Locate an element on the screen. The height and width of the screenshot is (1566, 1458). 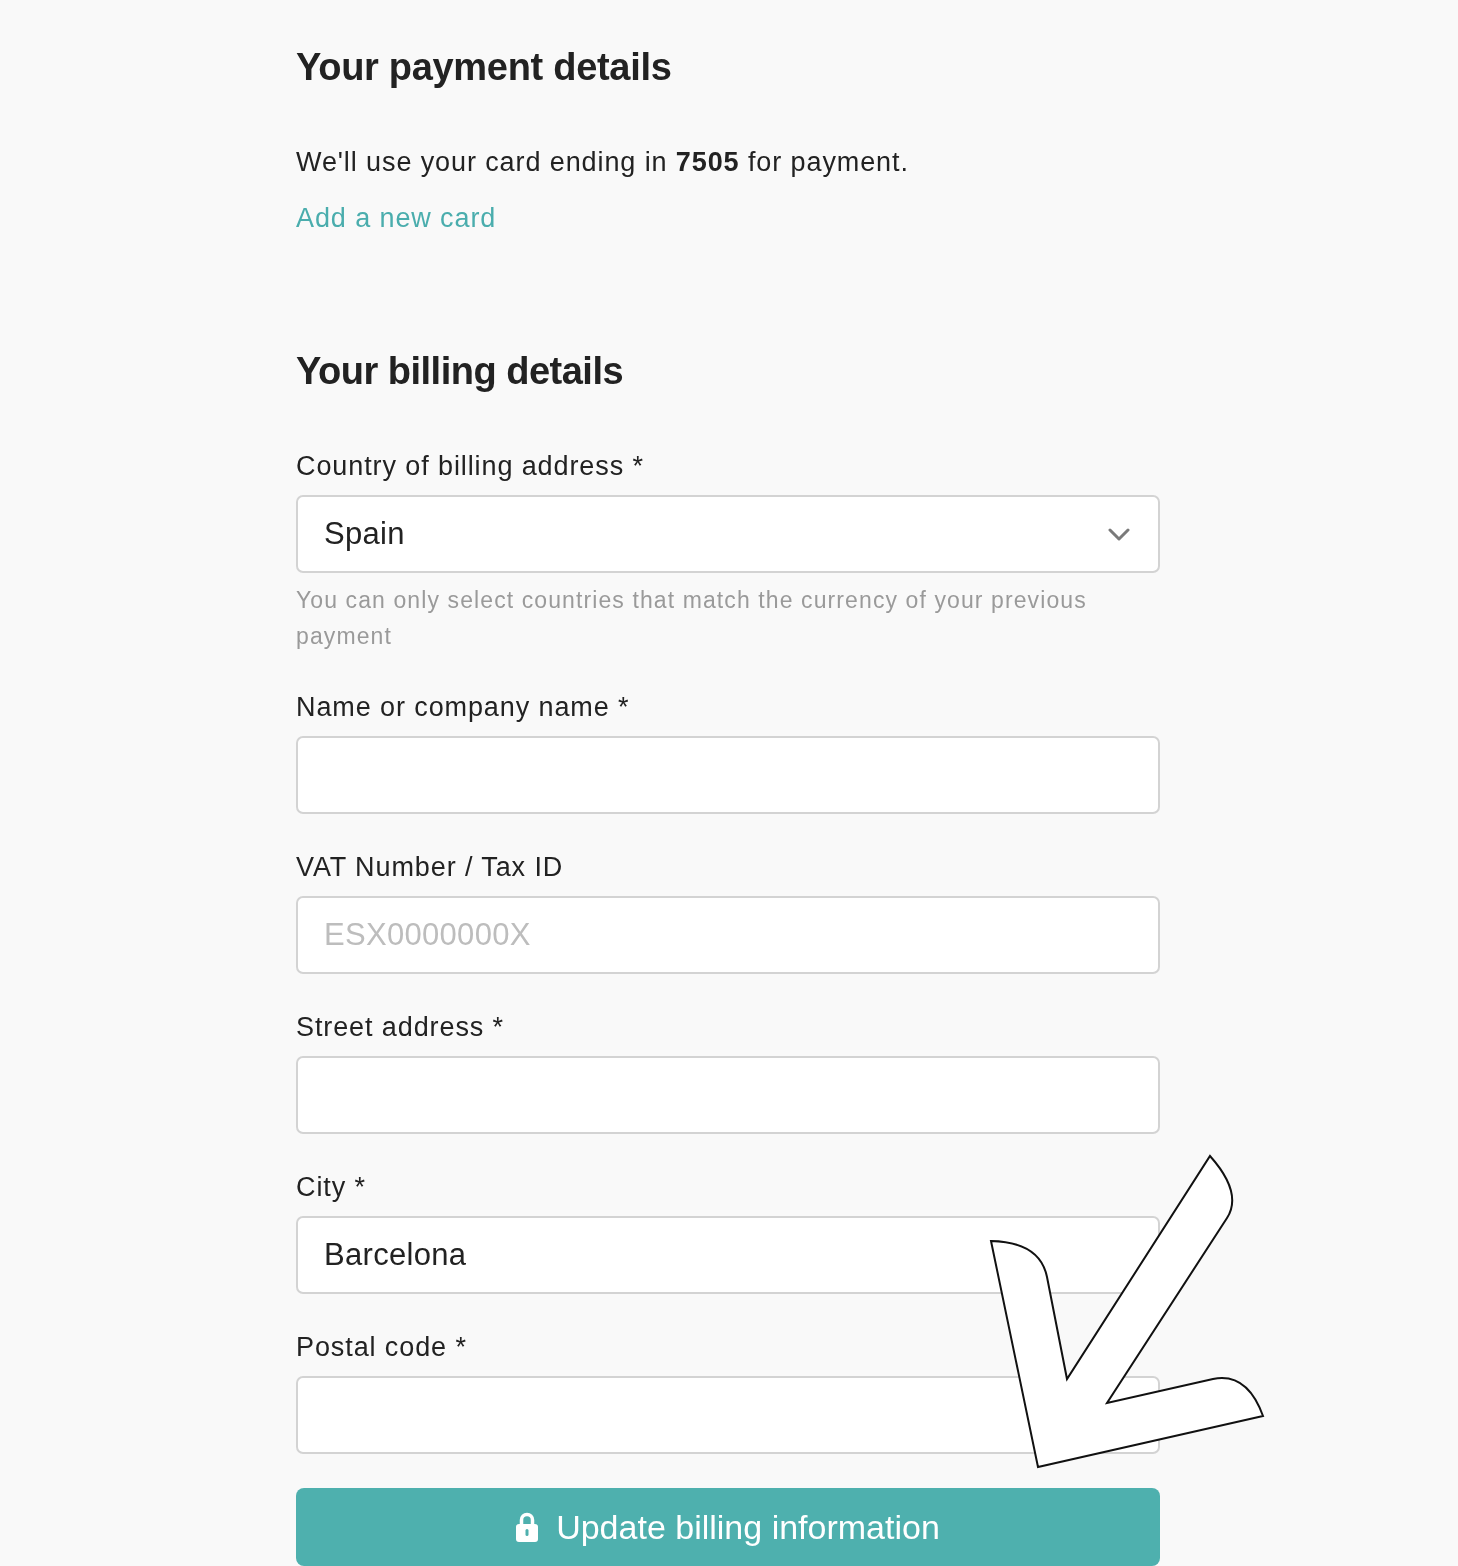
field-hint: You can only select countries that match the currency of your previous payment is located at coordinates (692, 618).